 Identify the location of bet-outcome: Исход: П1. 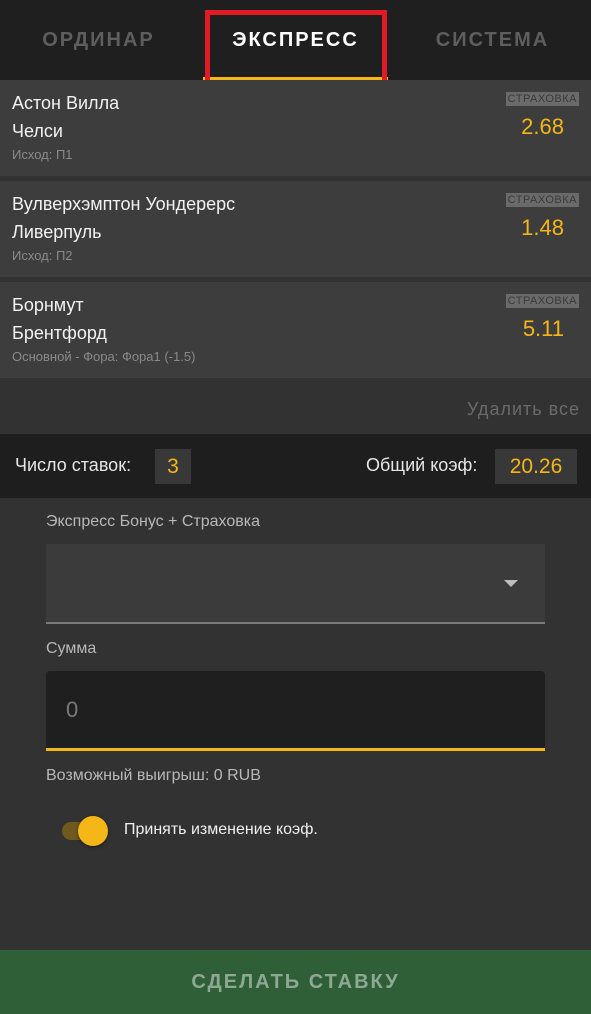
(42, 154).